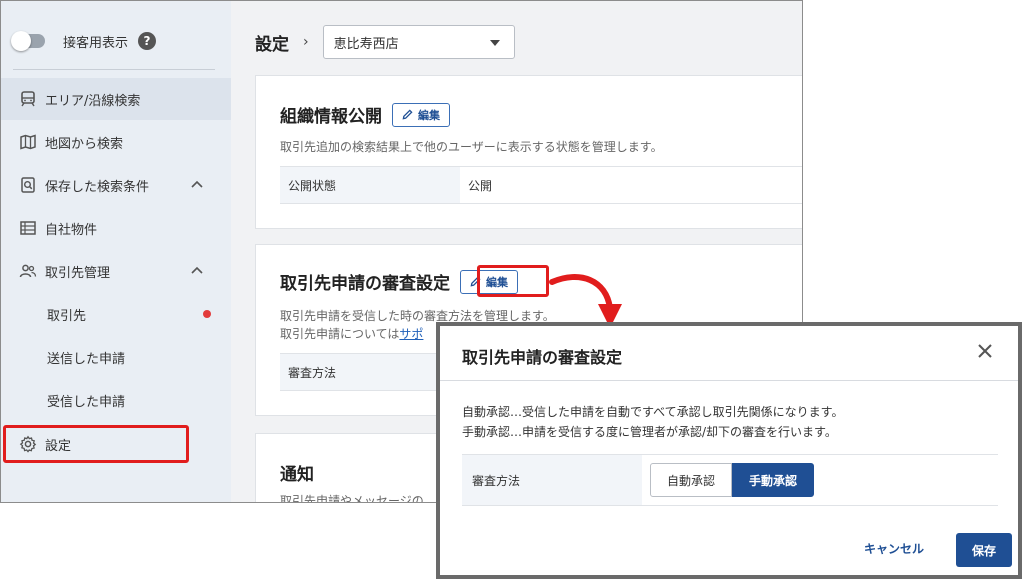 Image resolution: width=1024 pixels, height=581 pixels. Describe the element at coordinates (985, 351) in the screenshot. I see `close-icon` at that location.